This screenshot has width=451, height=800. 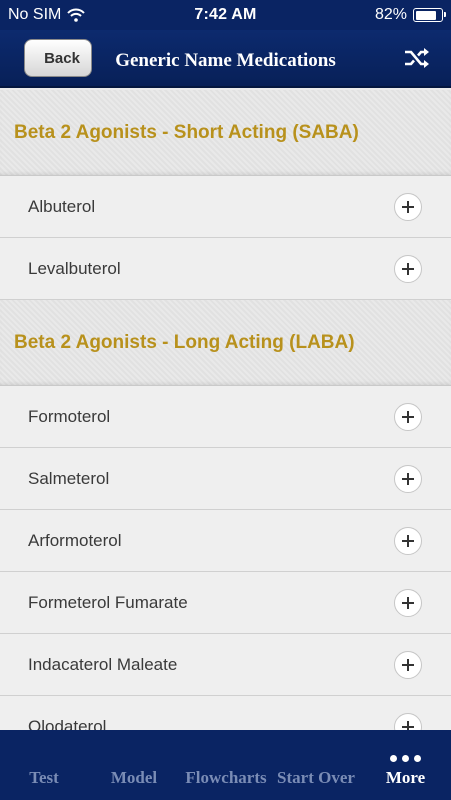 I want to click on status-time: 7:42 AM, so click(x=225, y=14).